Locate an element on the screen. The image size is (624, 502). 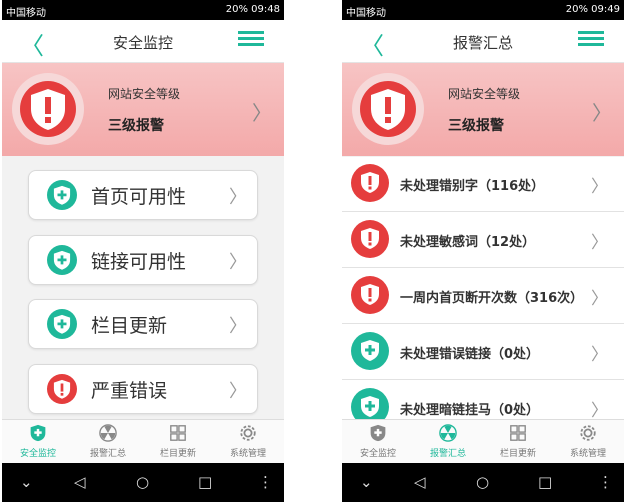
alert-row: 未处理错别字（116处） 〉 is located at coordinates (483, 184).